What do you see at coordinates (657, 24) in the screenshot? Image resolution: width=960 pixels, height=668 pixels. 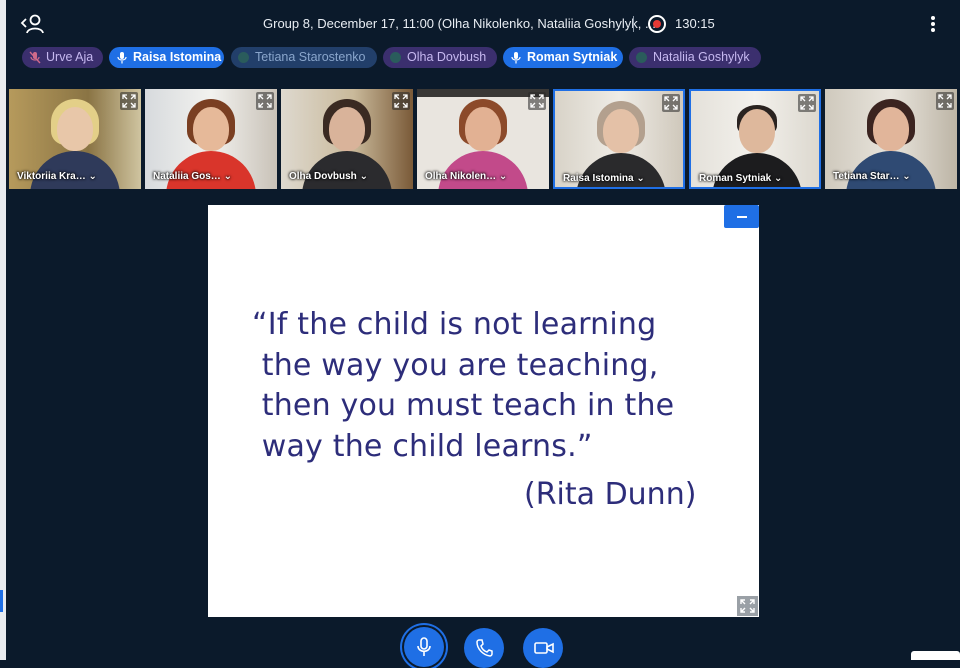 I see `record-icon` at bounding box center [657, 24].